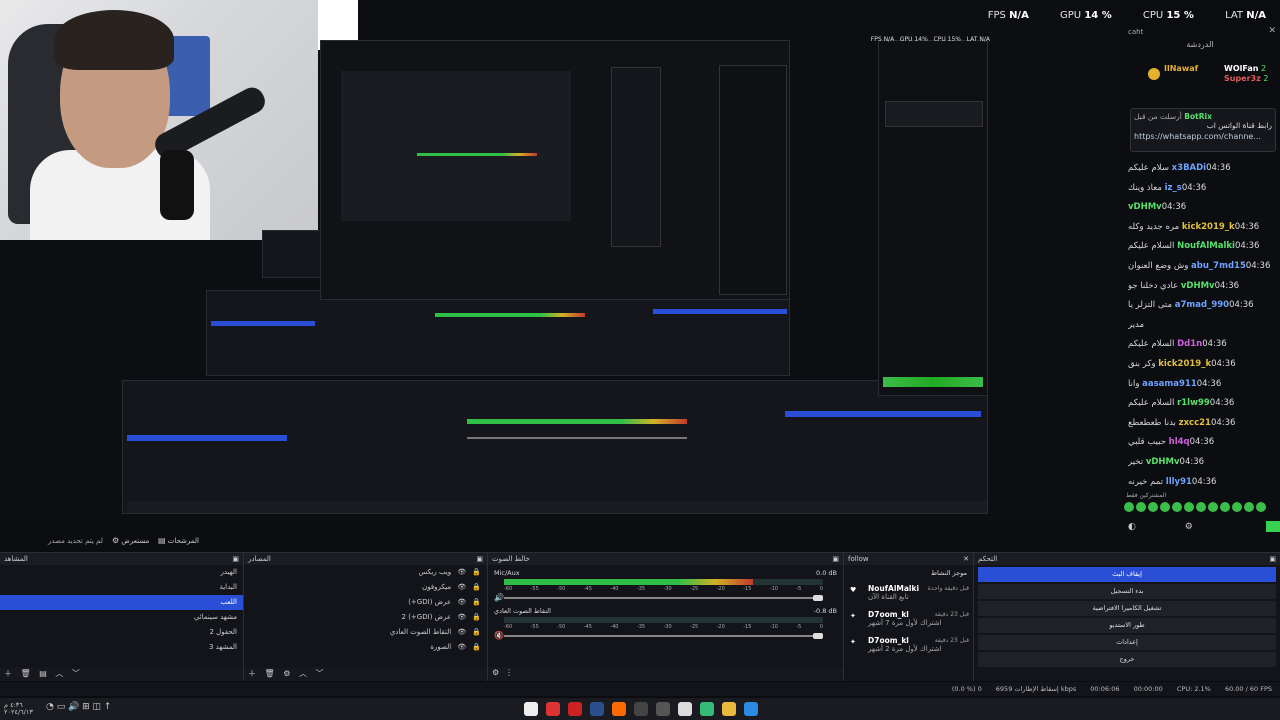 This screenshot has height=720, width=1280. What do you see at coordinates (78, 707) in the screenshot?
I see `tray-icons: ◔ ▭ 🔊 ⊞ ◫ ↑` at bounding box center [78, 707].